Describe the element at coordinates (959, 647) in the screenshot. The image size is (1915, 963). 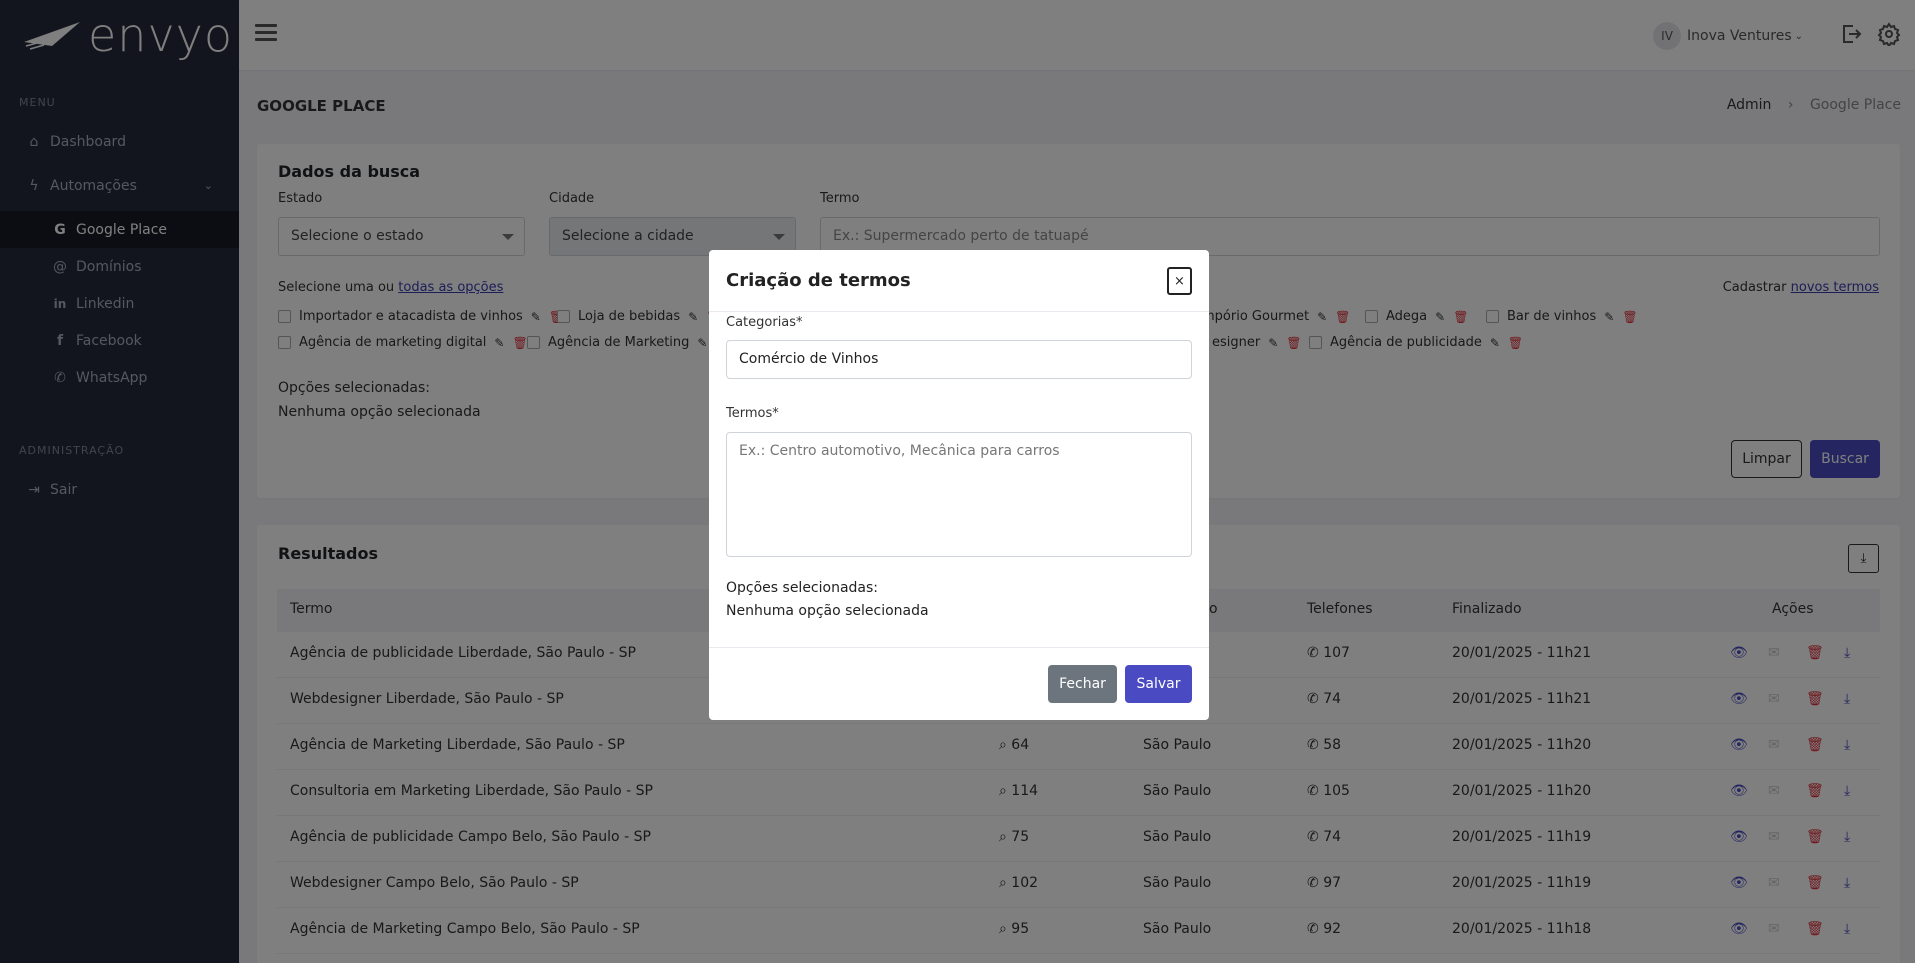
I see `modal-footer-divider` at that location.